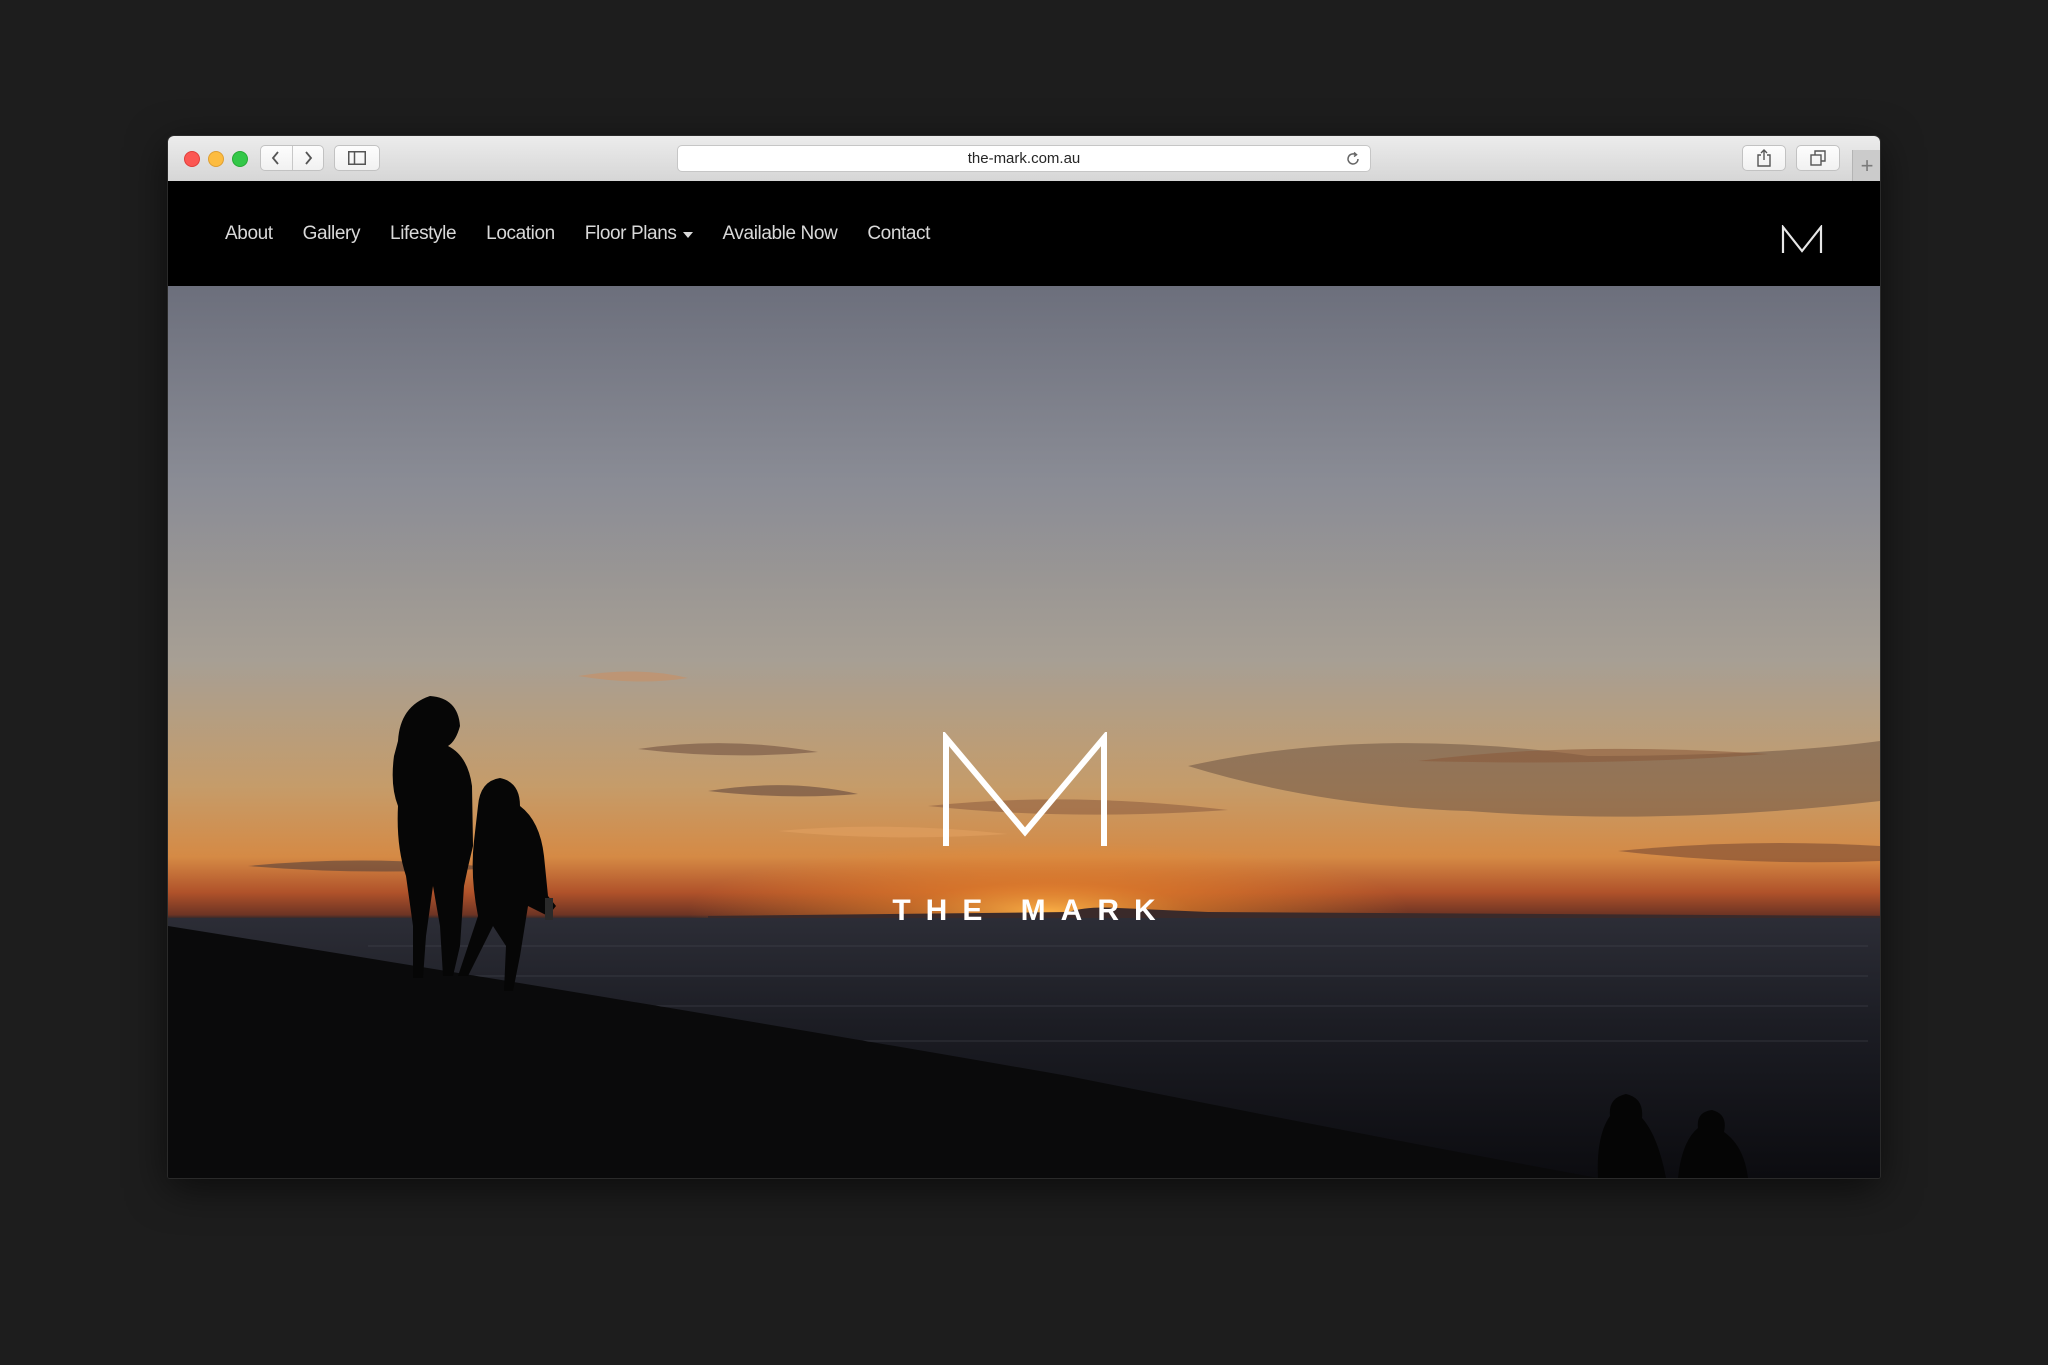 The width and height of the screenshot is (2048, 1365). I want to click on nav-label: Available Now, so click(780, 233).